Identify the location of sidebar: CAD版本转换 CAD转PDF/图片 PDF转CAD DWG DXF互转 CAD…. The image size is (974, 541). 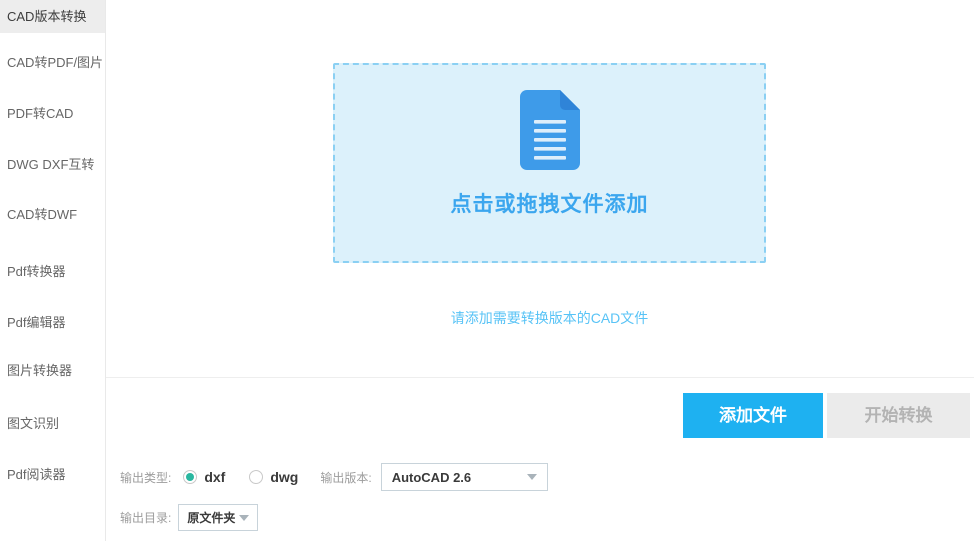
(53, 270).